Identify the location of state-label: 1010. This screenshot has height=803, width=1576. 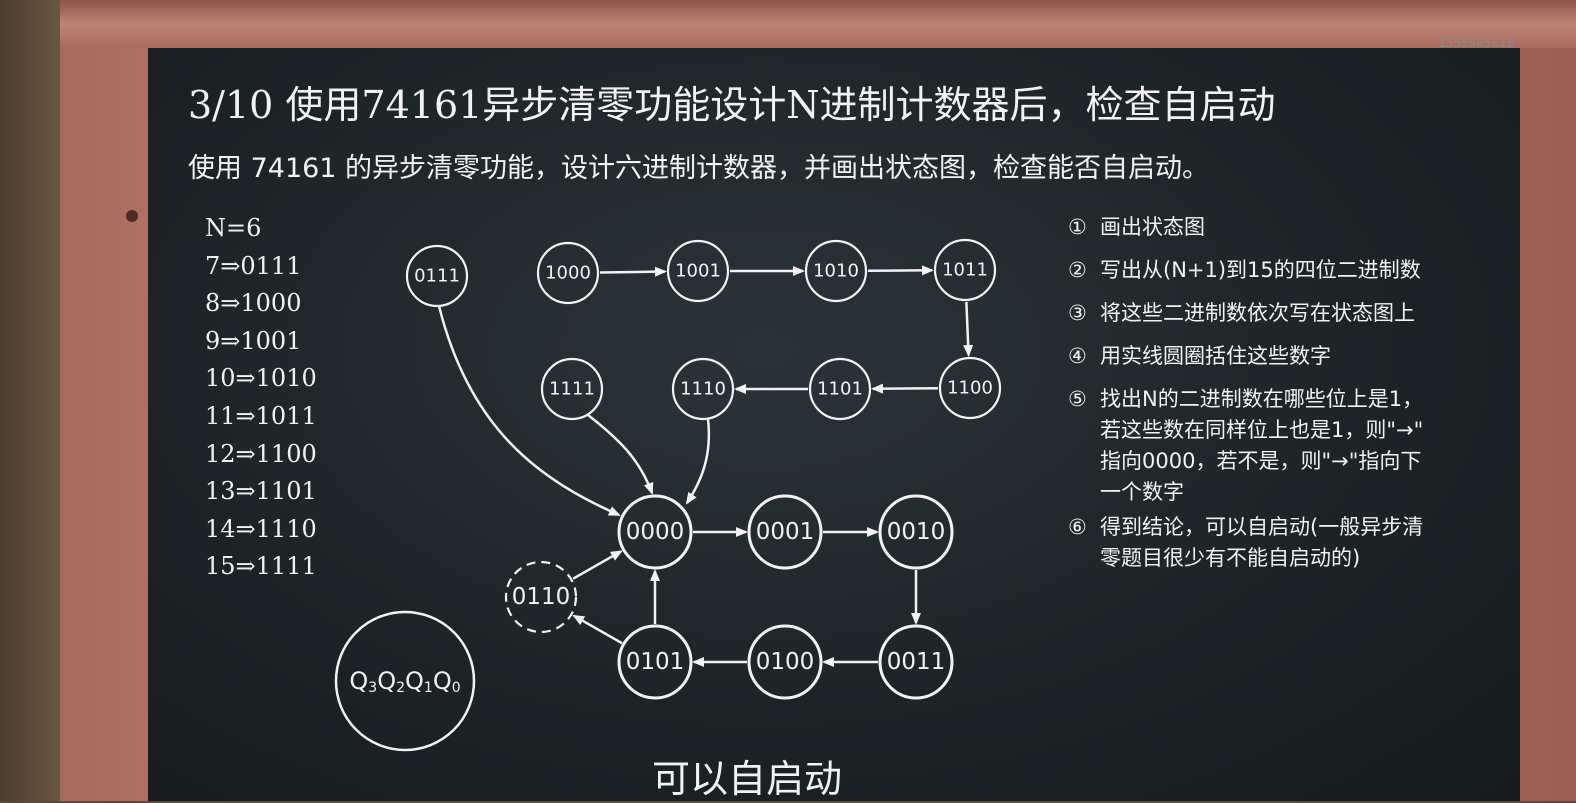
(836, 271).